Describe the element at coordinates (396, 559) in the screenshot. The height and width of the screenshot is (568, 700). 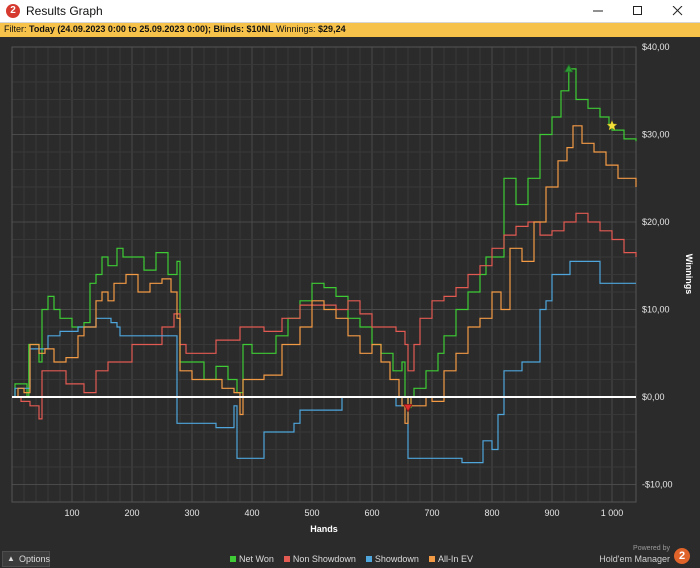
I see `legend-label: Showdown` at that location.